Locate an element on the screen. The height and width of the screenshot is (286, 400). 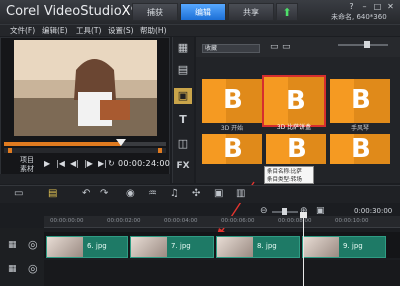
minimize-button: – is located at coordinates (364, 6).